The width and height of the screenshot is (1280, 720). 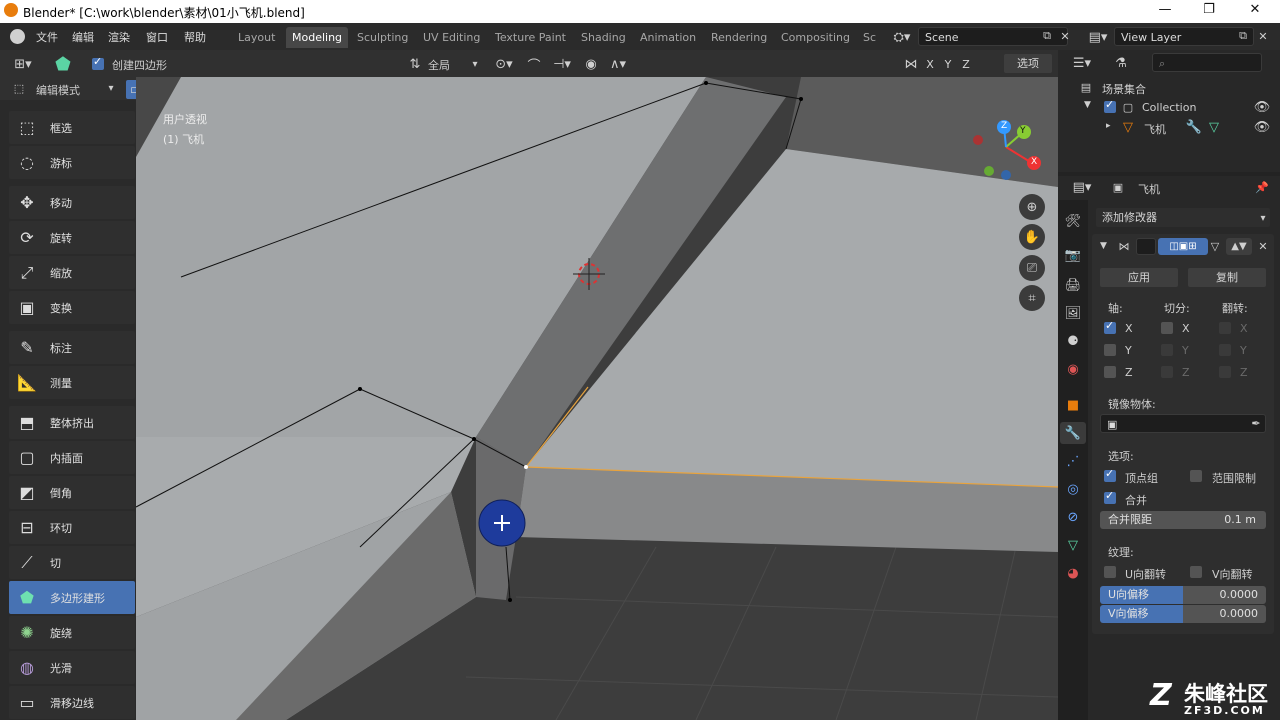 What do you see at coordinates (47, 37) in the screenshot?
I see `menu-file: 文件` at bounding box center [47, 37].